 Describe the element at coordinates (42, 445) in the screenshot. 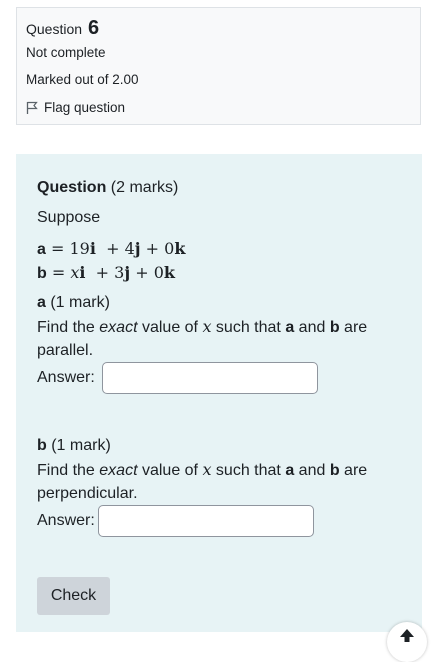

I see `part-b-letter: b` at that location.